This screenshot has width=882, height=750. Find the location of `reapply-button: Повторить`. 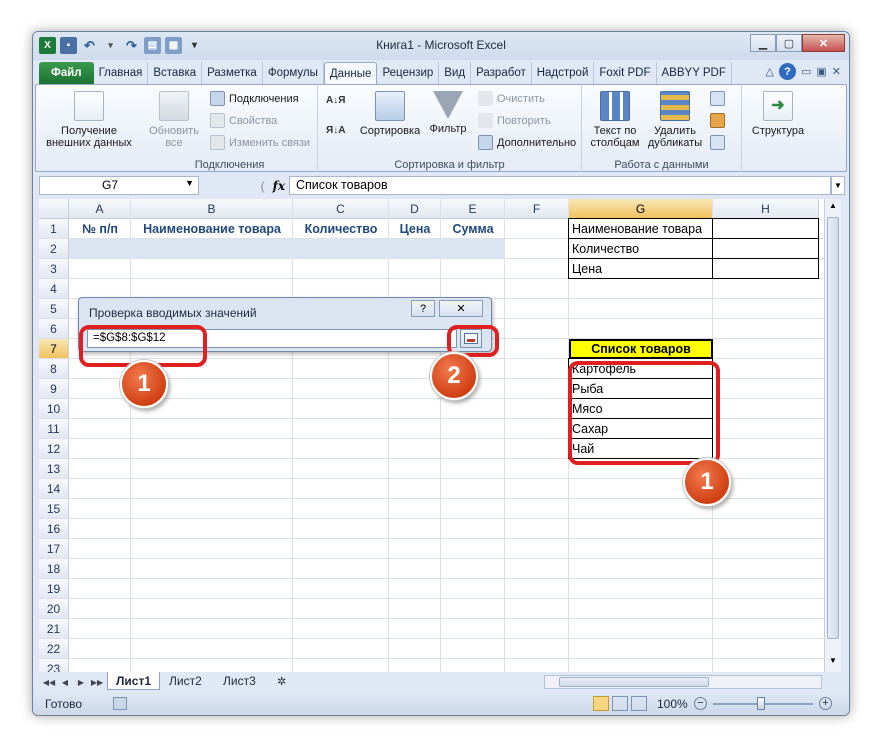

reapply-button: Повторить is located at coordinates (514, 120).